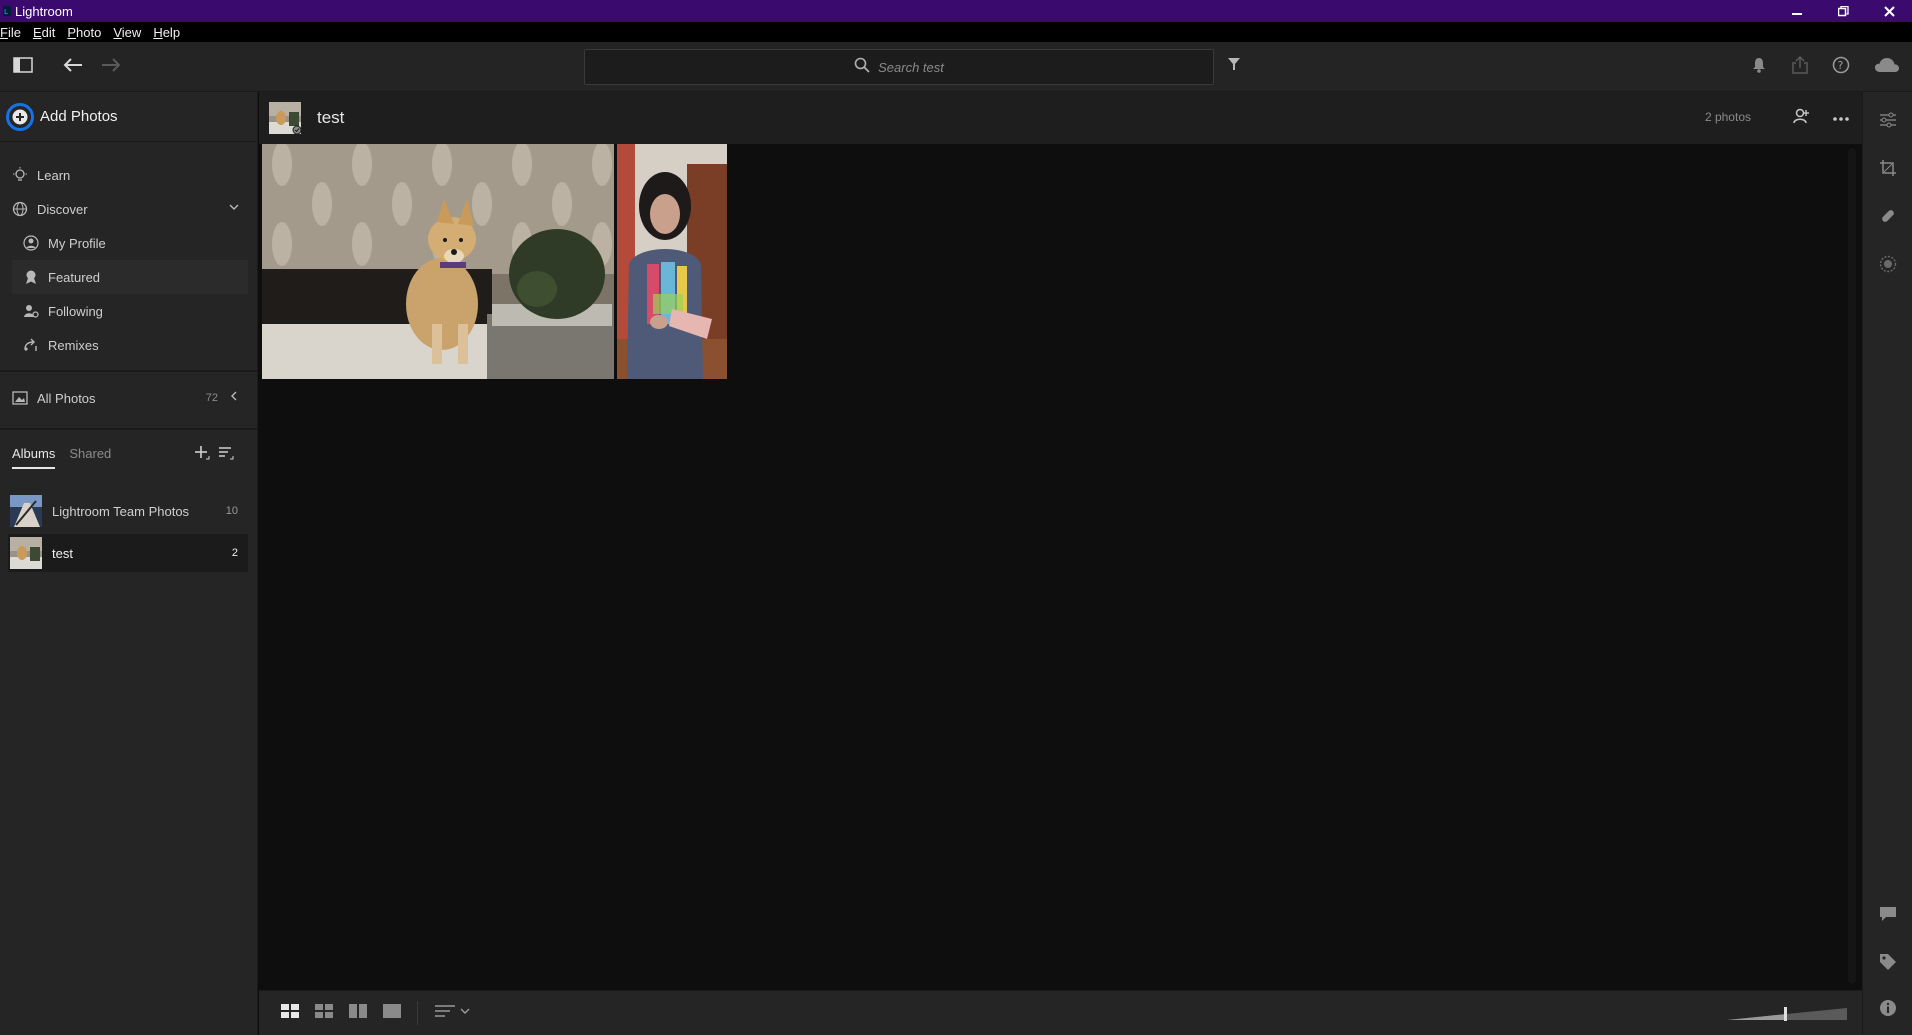 The image size is (1912, 1035). I want to click on comments-button, so click(1888, 916).